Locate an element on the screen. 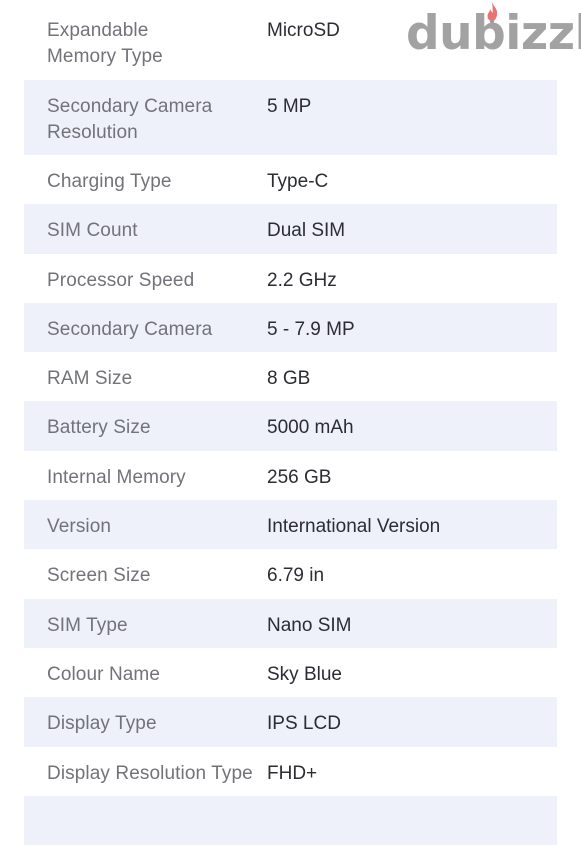 The image size is (581, 845). spec-row-internal-memory: Internal Memory 256 GB is located at coordinates (290, 475).